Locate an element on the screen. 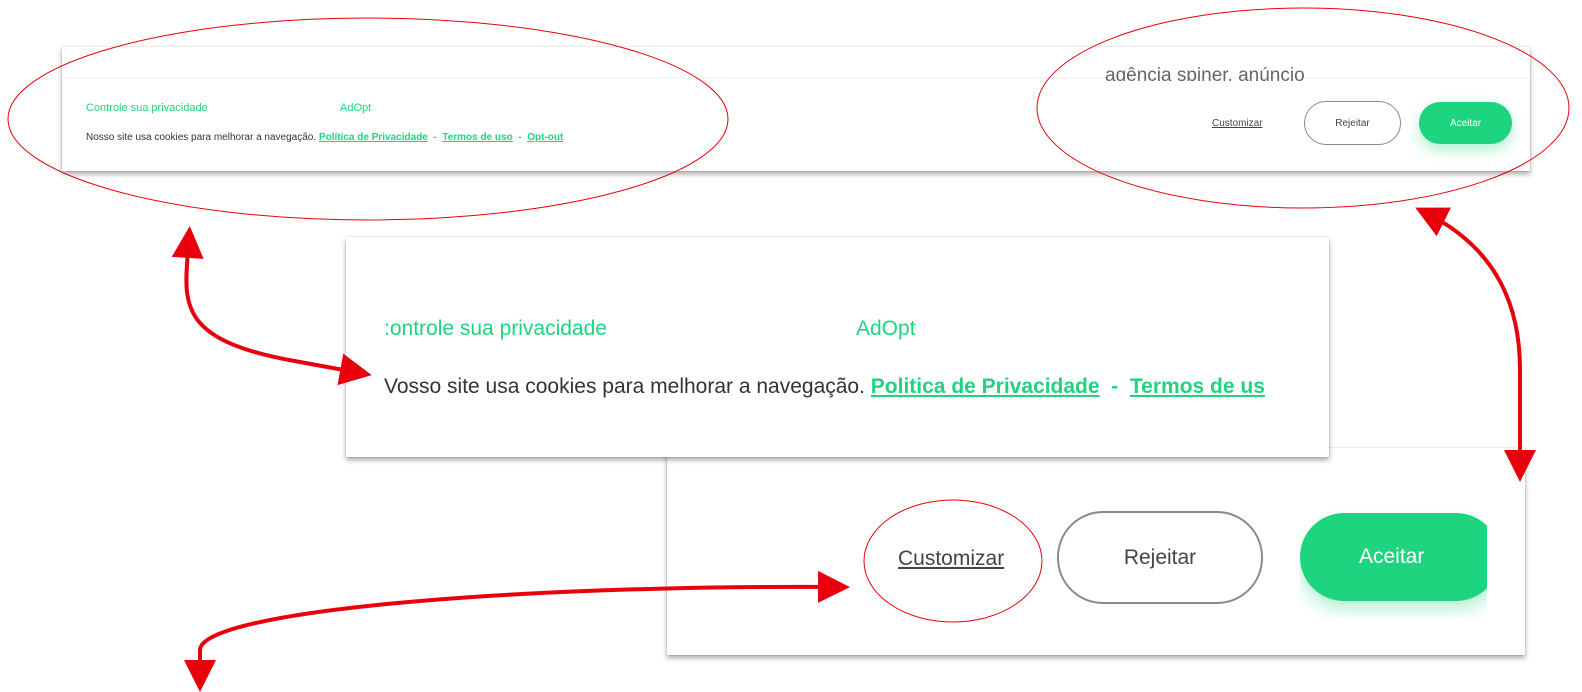  arrow-text-to-zoom is located at coordinates (271, 306).